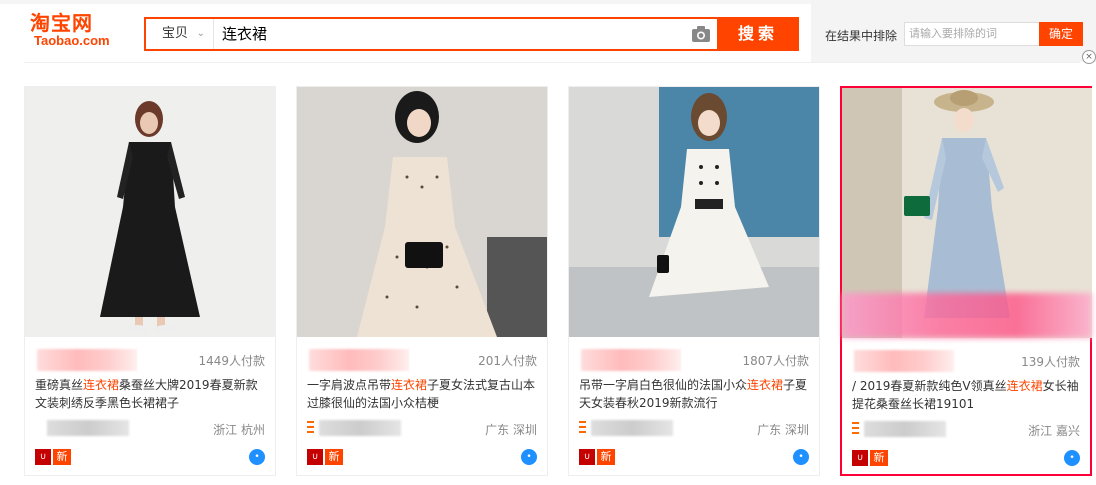 The image size is (1096, 485). Describe the element at coordinates (929, 386) in the screenshot. I see `title-text: / 2019春夏新款纯色V领真丝` at that location.